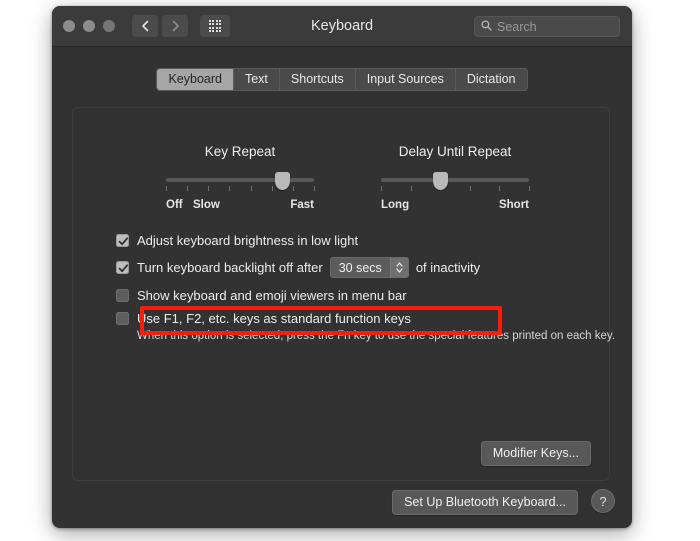 The width and height of the screenshot is (700, 541). I want to click on navigation-buttons, so click(160, 26).